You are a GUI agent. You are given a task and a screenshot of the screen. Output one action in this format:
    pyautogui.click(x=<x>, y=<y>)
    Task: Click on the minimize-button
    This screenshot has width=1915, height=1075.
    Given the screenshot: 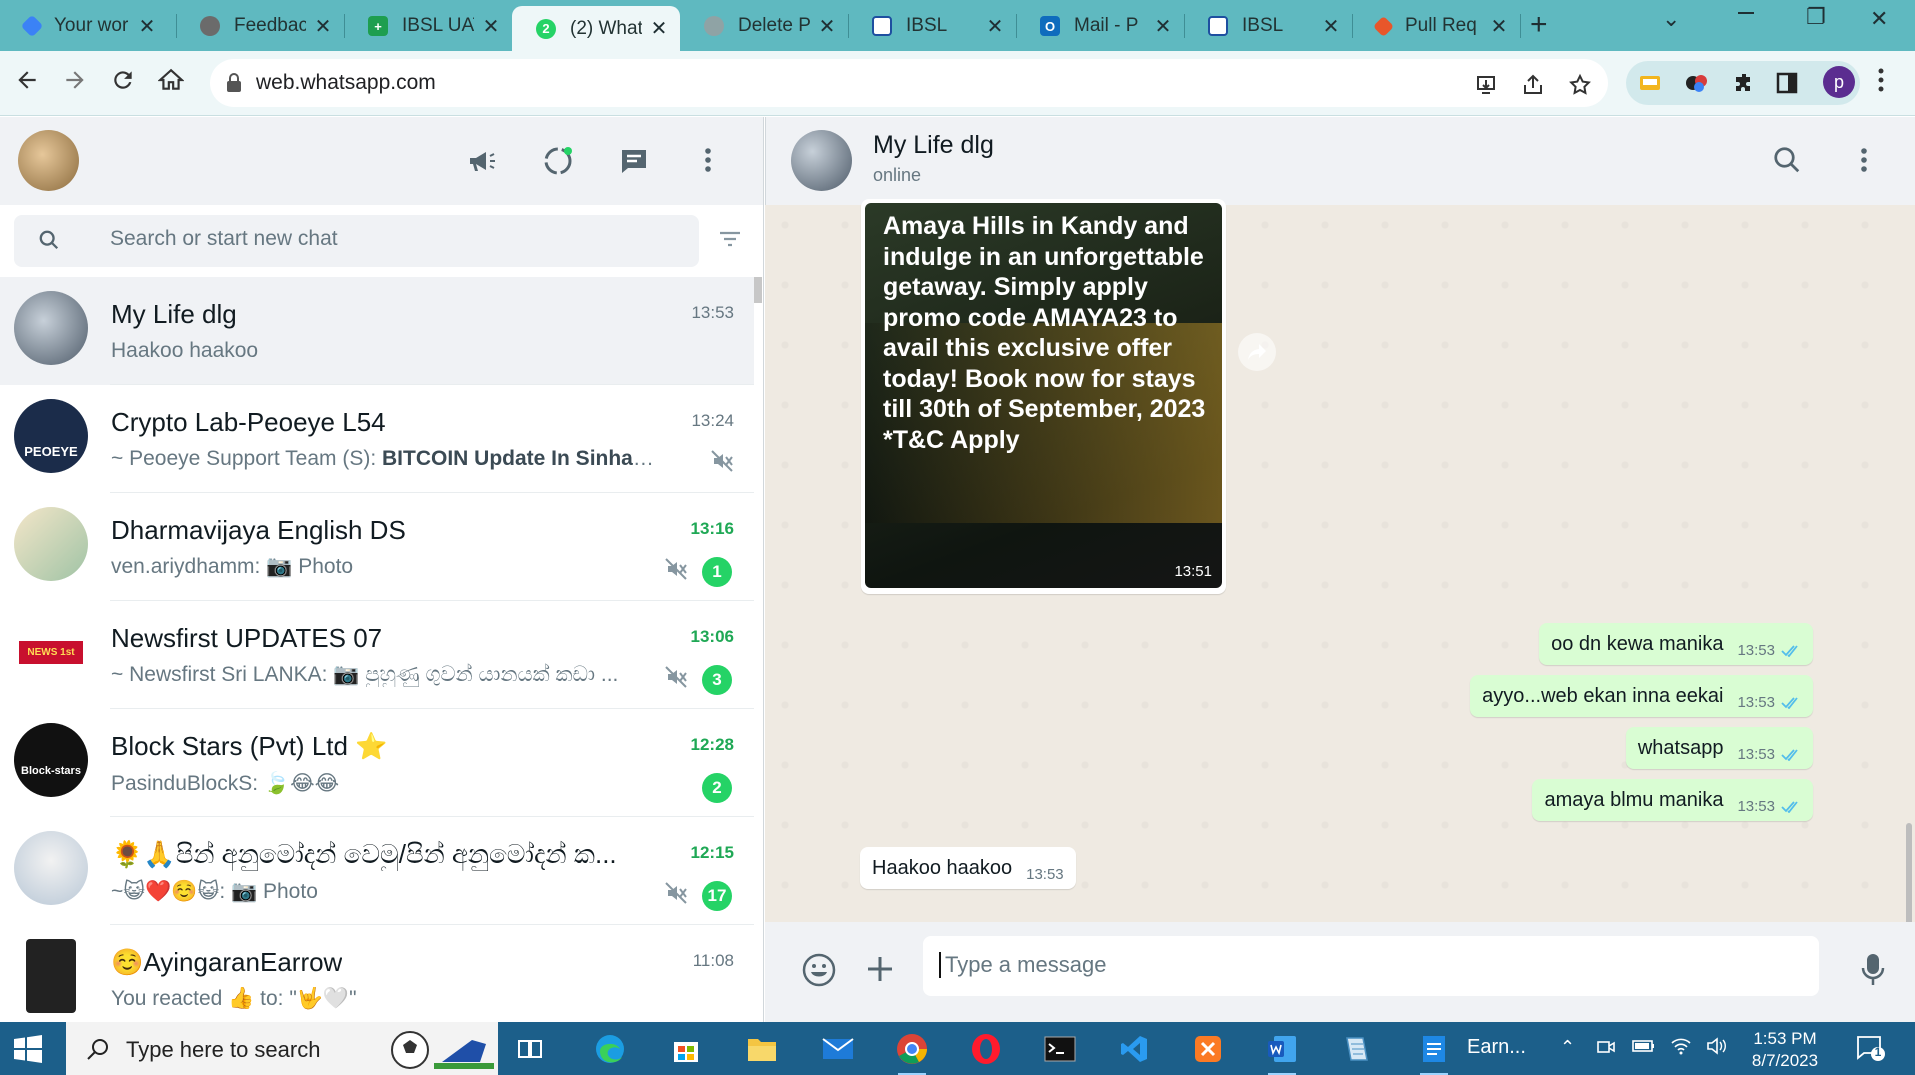 What is the action you would take?
    pyautogui.click(x=1746, y=13)
    